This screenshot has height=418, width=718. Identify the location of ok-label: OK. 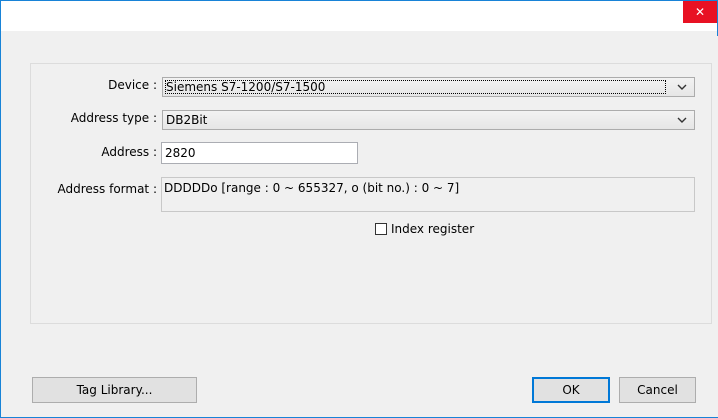
(571, 390).